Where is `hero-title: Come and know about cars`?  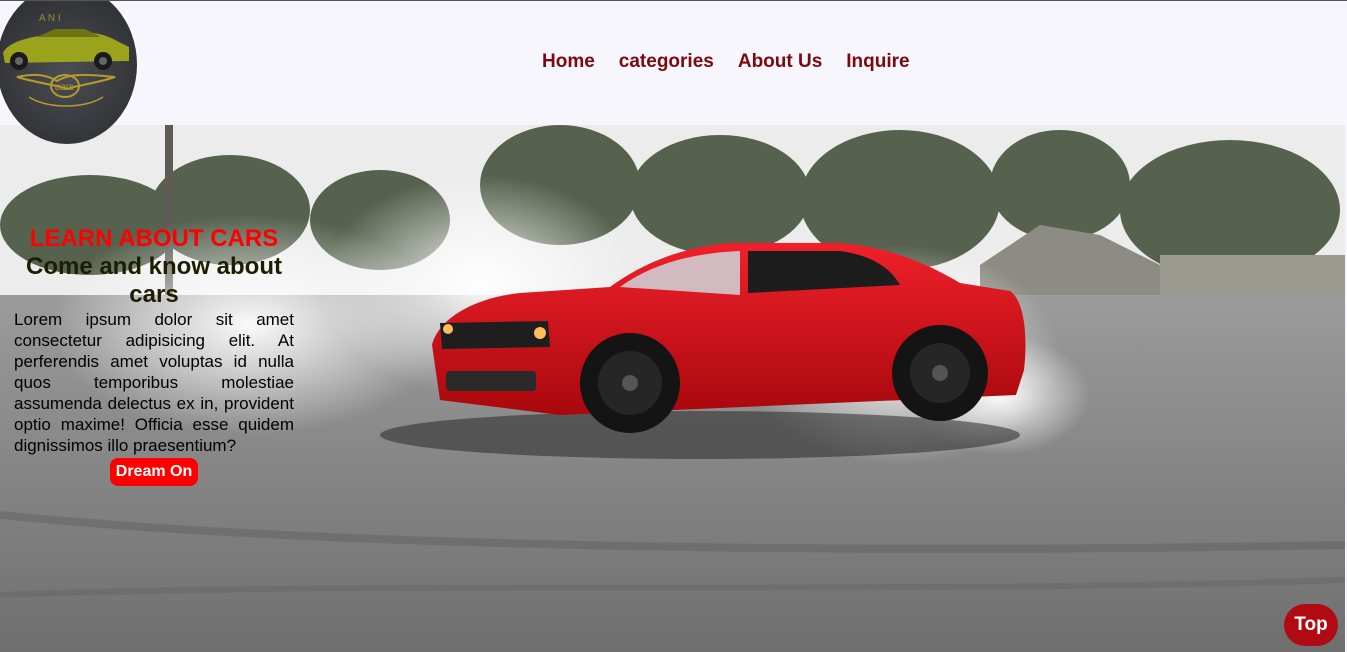 hero-title: Come and know about cars is located at coordinates (153, 280).